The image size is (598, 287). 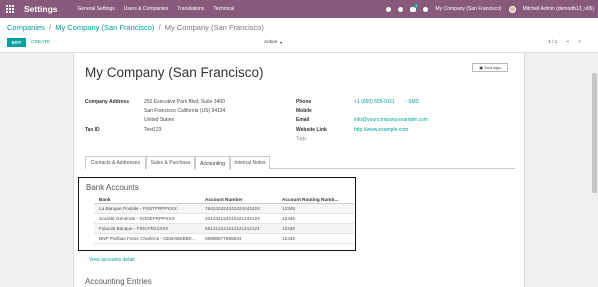 What do you see at coordinates (159, 120) in the screenshot?
I see `address-line-3: United States` at bounding box center [159, 120].